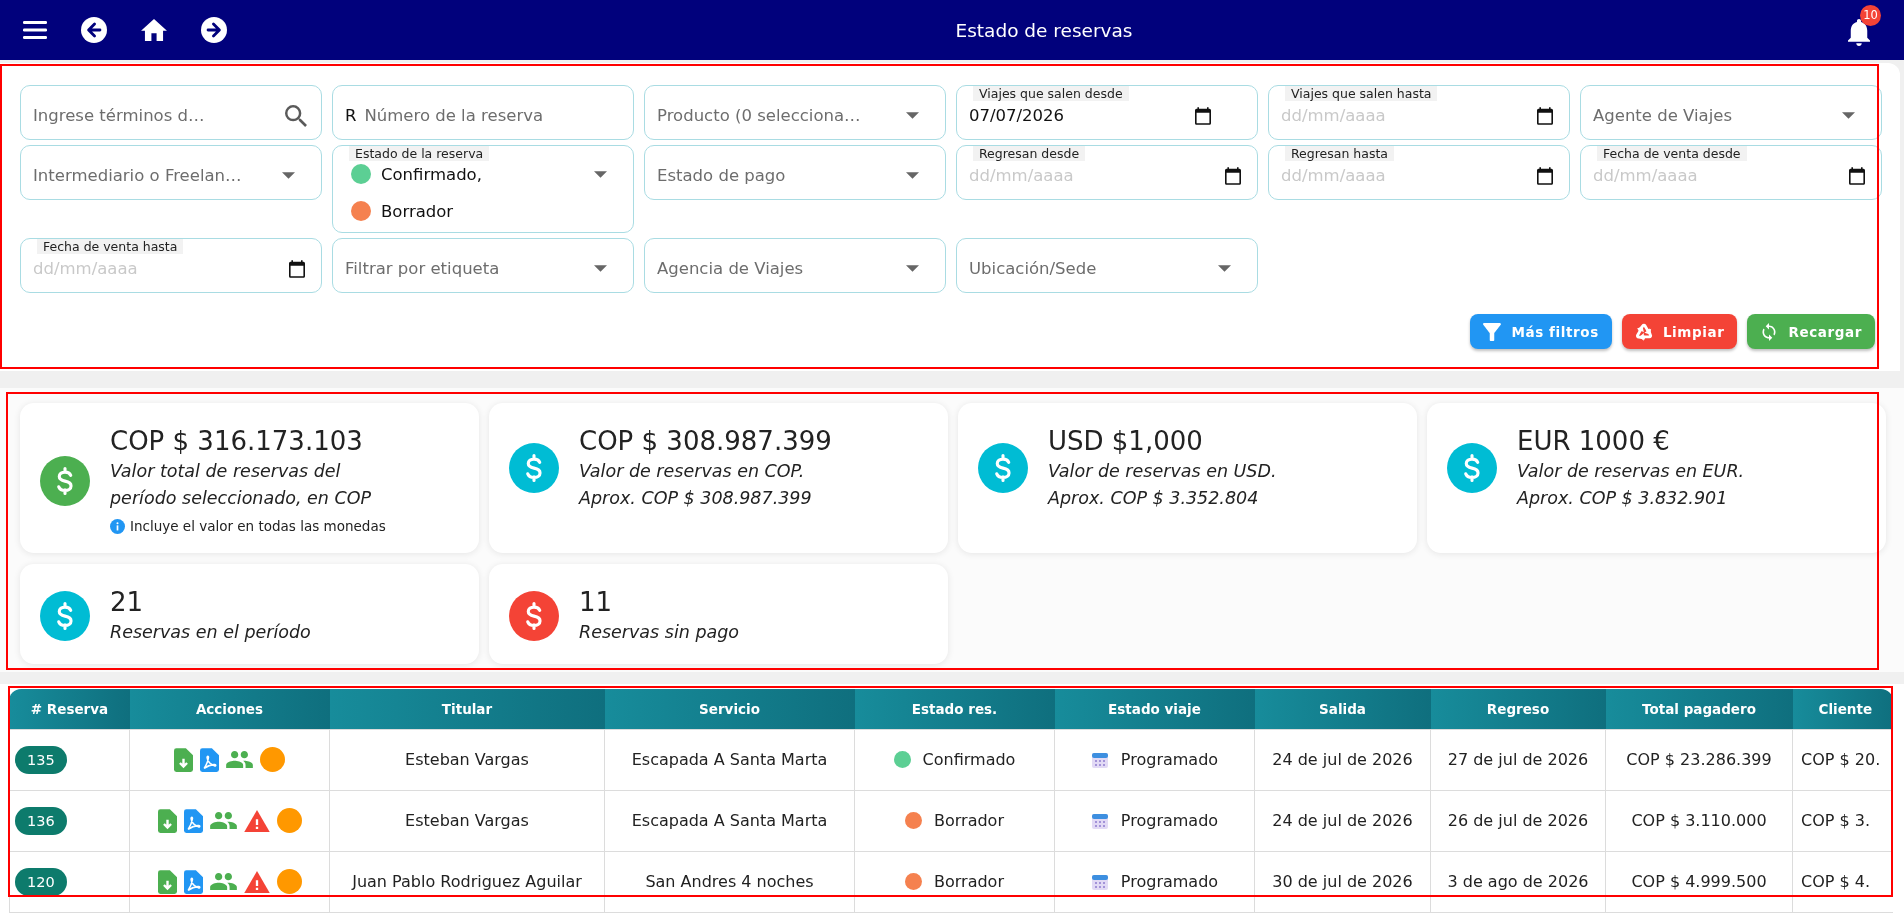 The width and height of the screenshot is (1904, 914). I want to click on select-field: Agente de Viajes, so click(1731, 112).